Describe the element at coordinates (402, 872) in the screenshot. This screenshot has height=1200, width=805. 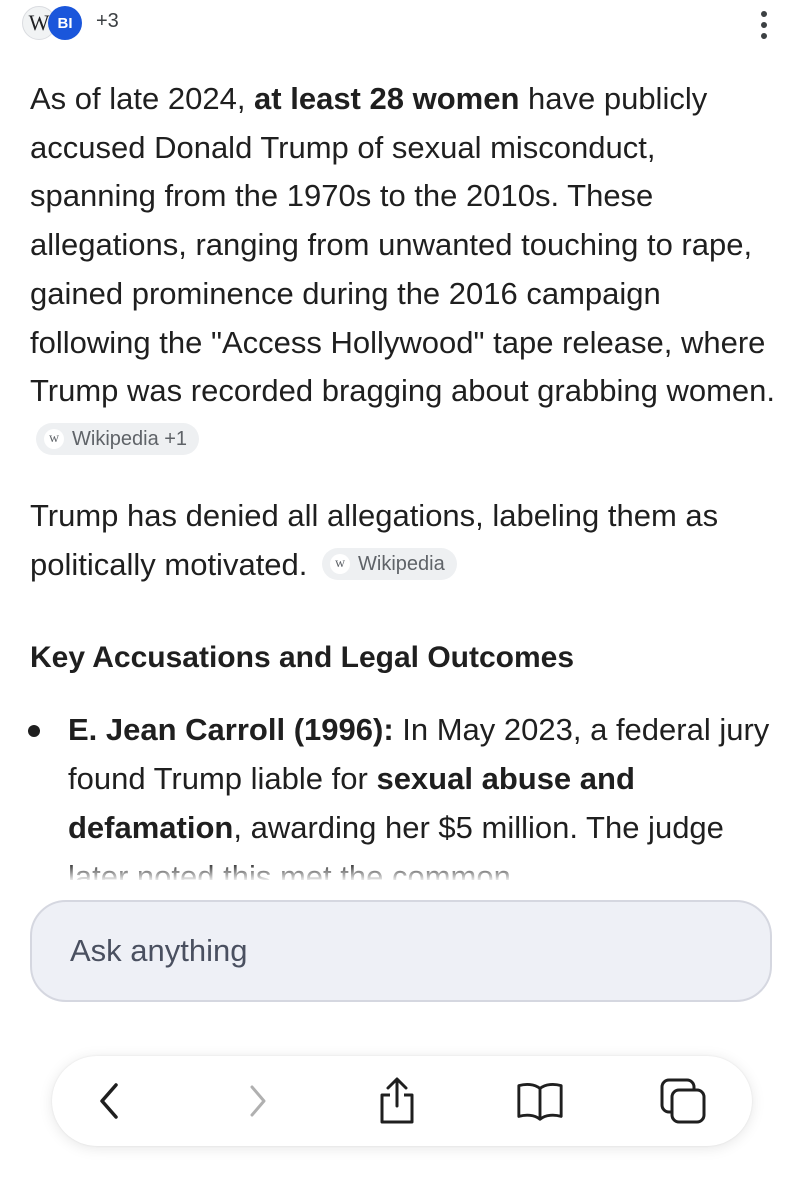
I see `scroll-fade` at that location.